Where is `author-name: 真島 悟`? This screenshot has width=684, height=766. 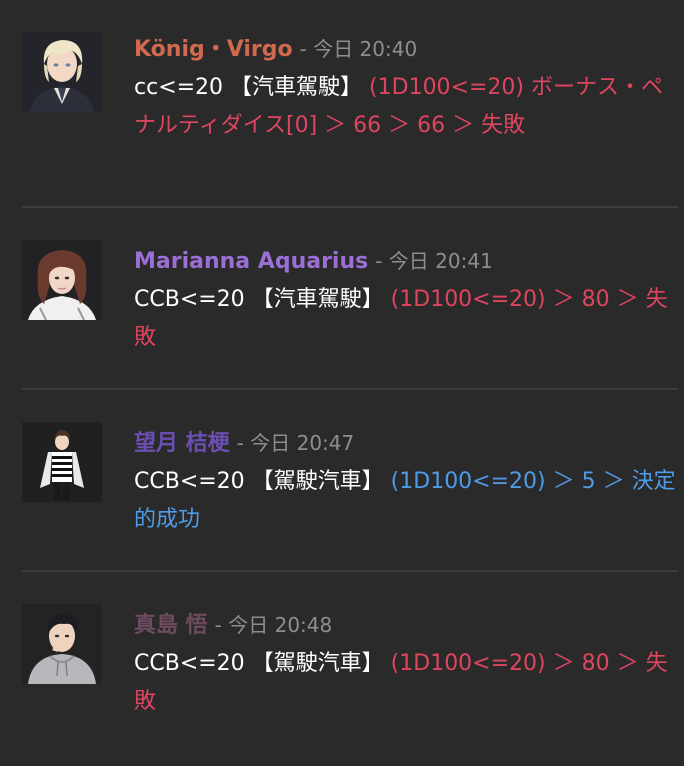 author-name: 真島 悟 is located at coordinates (171, 625).